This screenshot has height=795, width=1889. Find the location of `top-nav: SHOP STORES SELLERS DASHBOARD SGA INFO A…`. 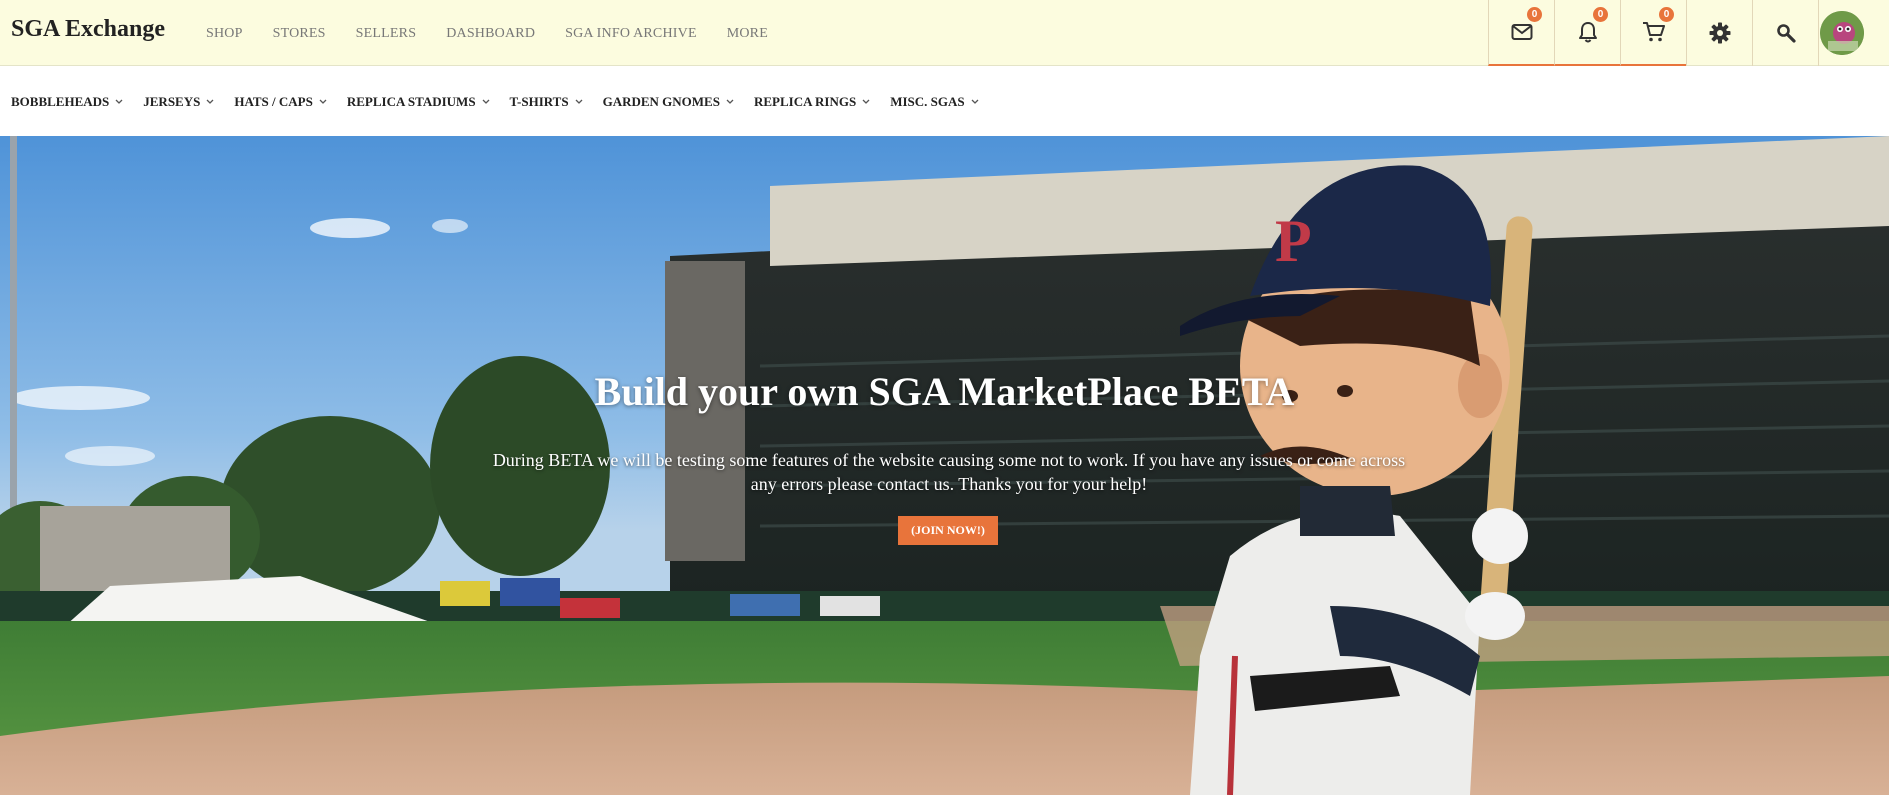

top-nav: SHOP STORES SELLERS DASHBOARD SGA INFO A… is located at coordinates (502, 34).